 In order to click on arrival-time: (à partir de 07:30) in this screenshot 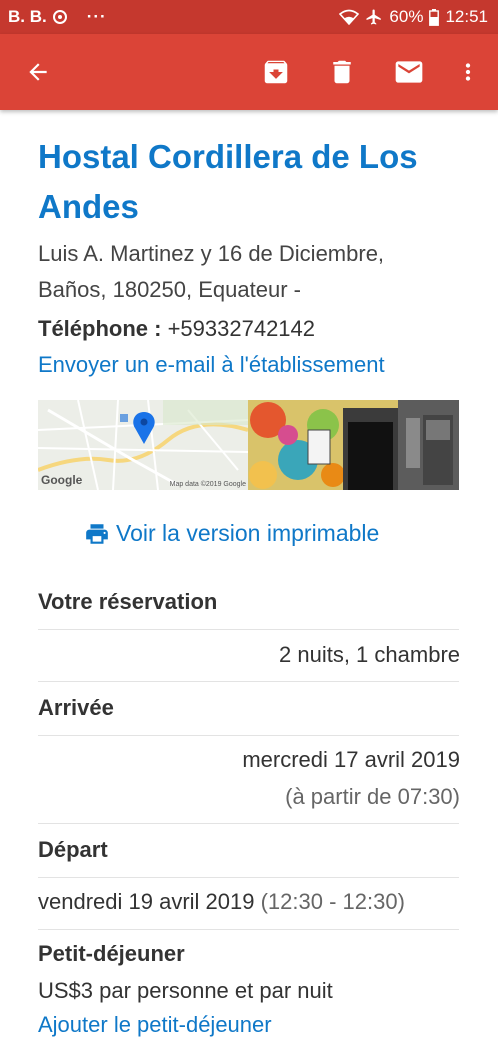, I will do `click(372, 796)`.